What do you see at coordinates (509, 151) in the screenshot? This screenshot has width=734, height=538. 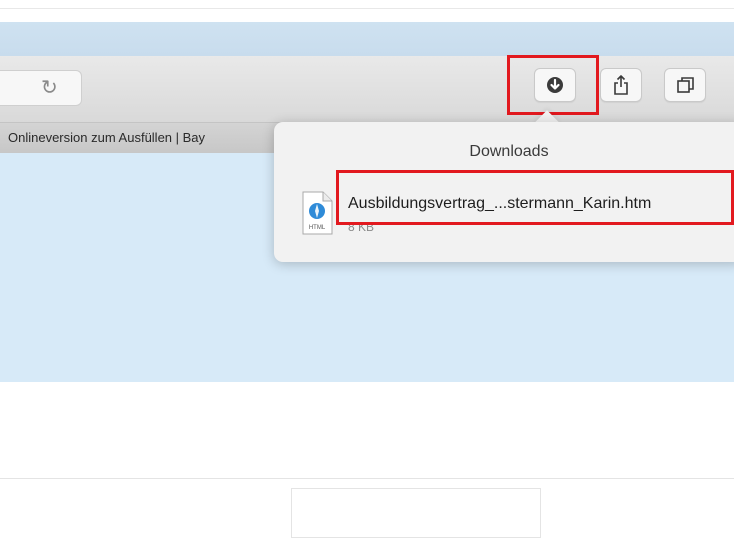 I see `downloads-title: Downloads` at bounding box center [509, 151].